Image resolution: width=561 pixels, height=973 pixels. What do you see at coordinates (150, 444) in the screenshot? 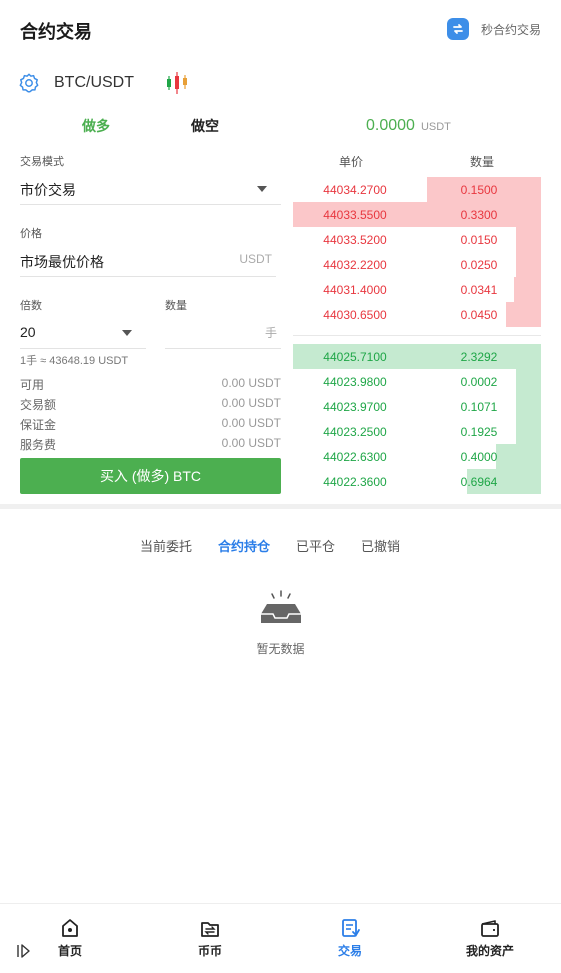
I see `info-fee: 服务费 0.00 USDT` at bounding box center [150, 444].